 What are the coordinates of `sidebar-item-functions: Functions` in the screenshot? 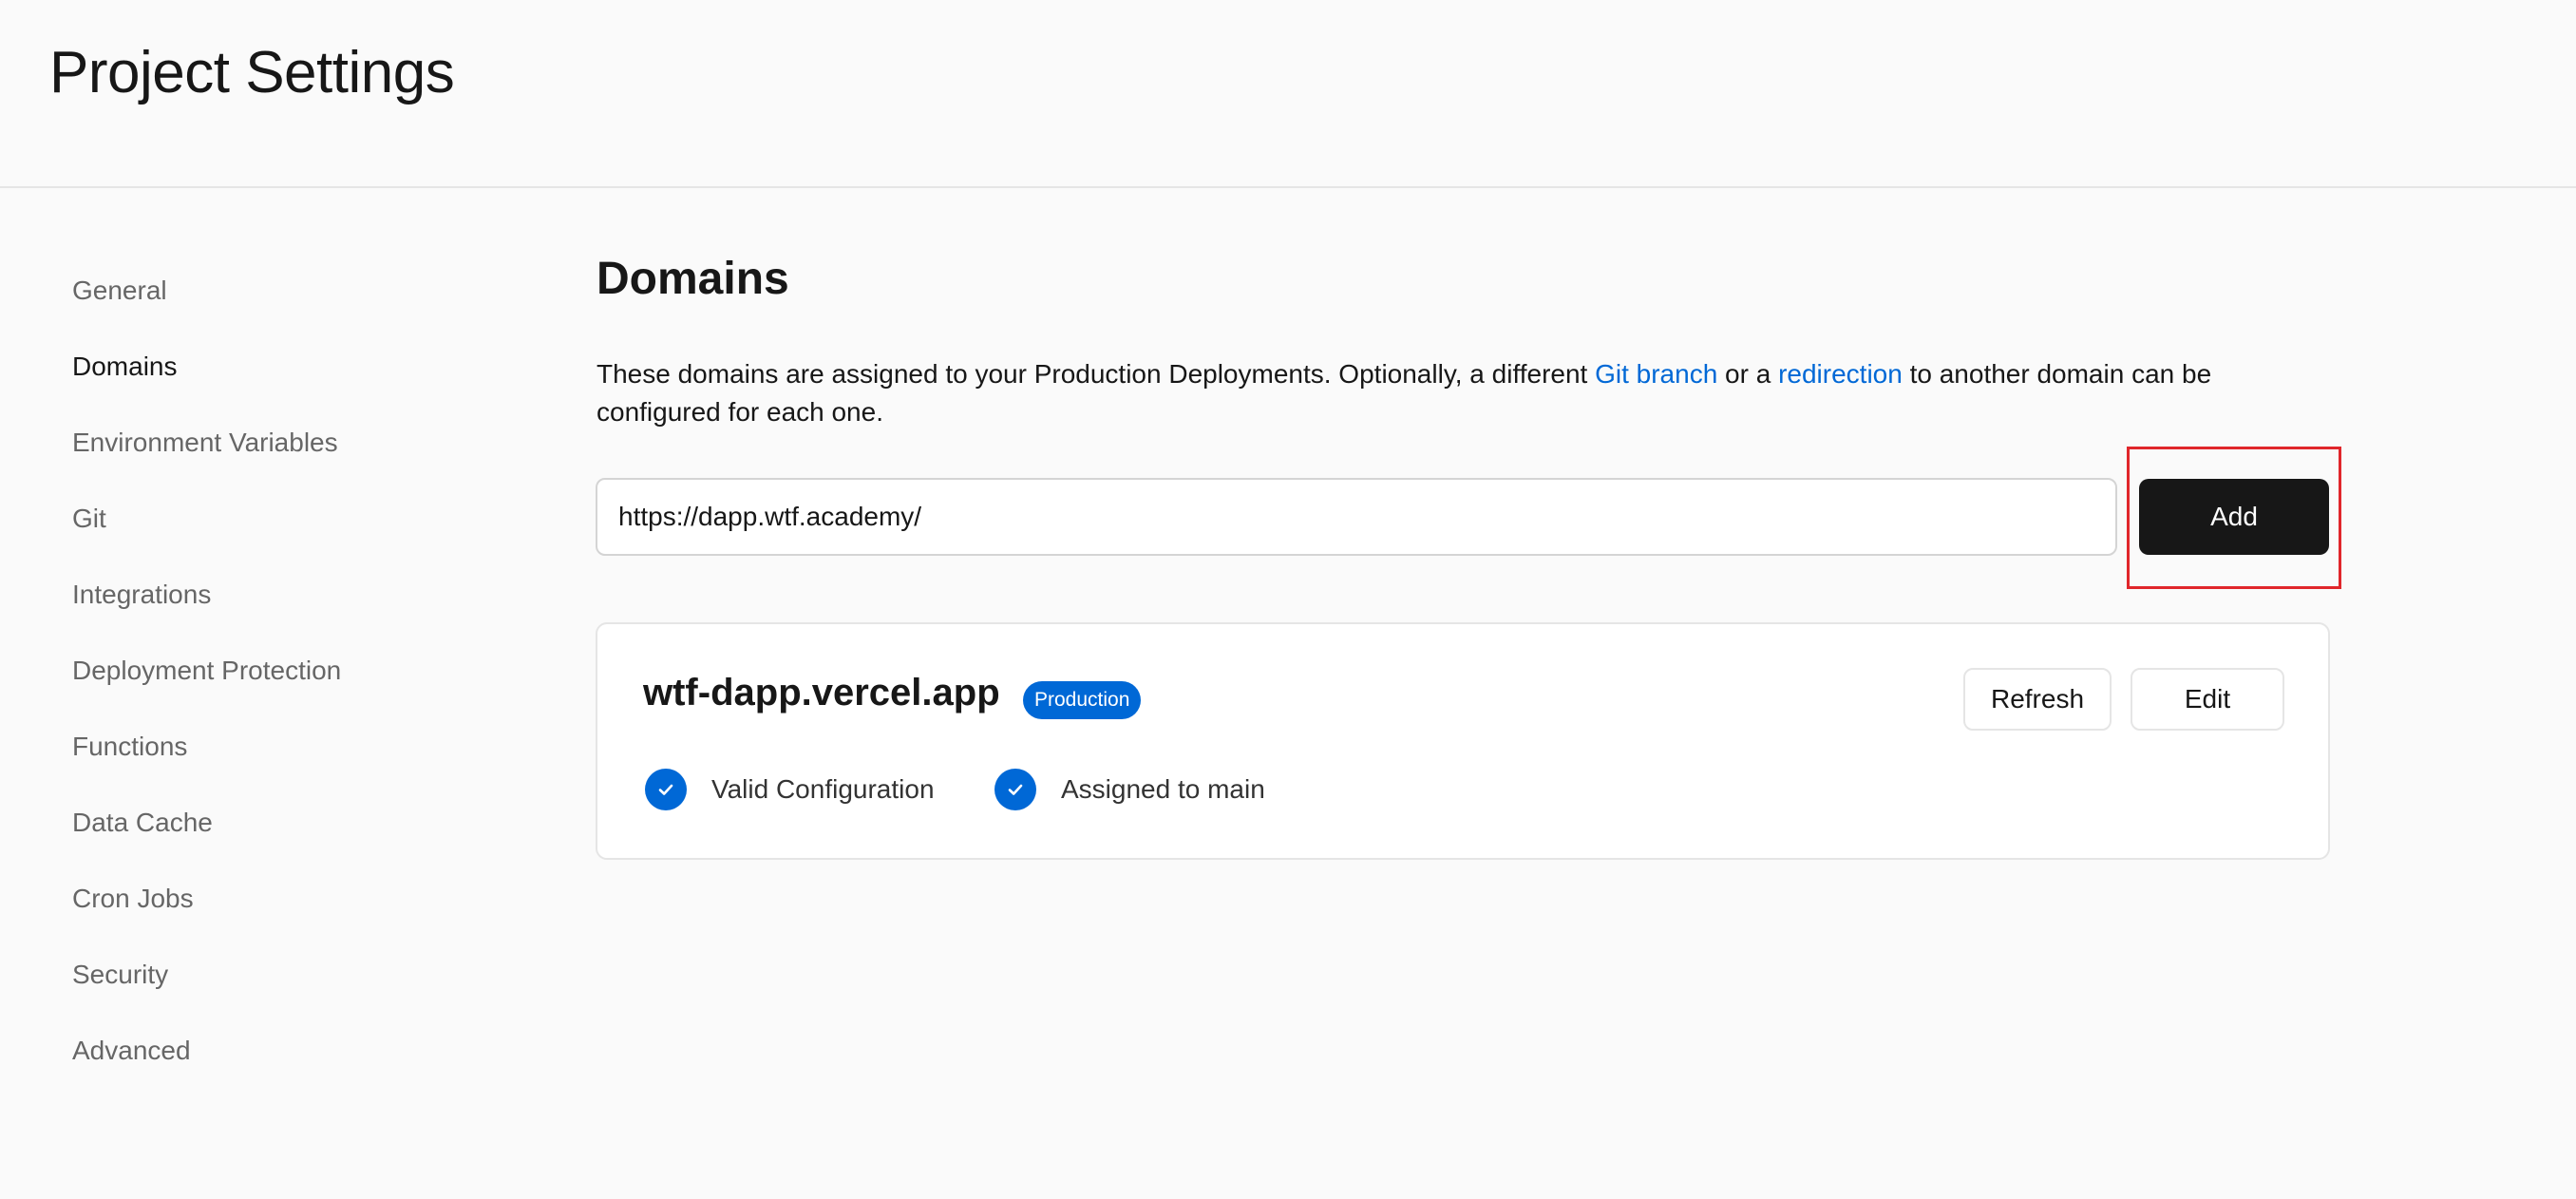 It's located at (271, 747).